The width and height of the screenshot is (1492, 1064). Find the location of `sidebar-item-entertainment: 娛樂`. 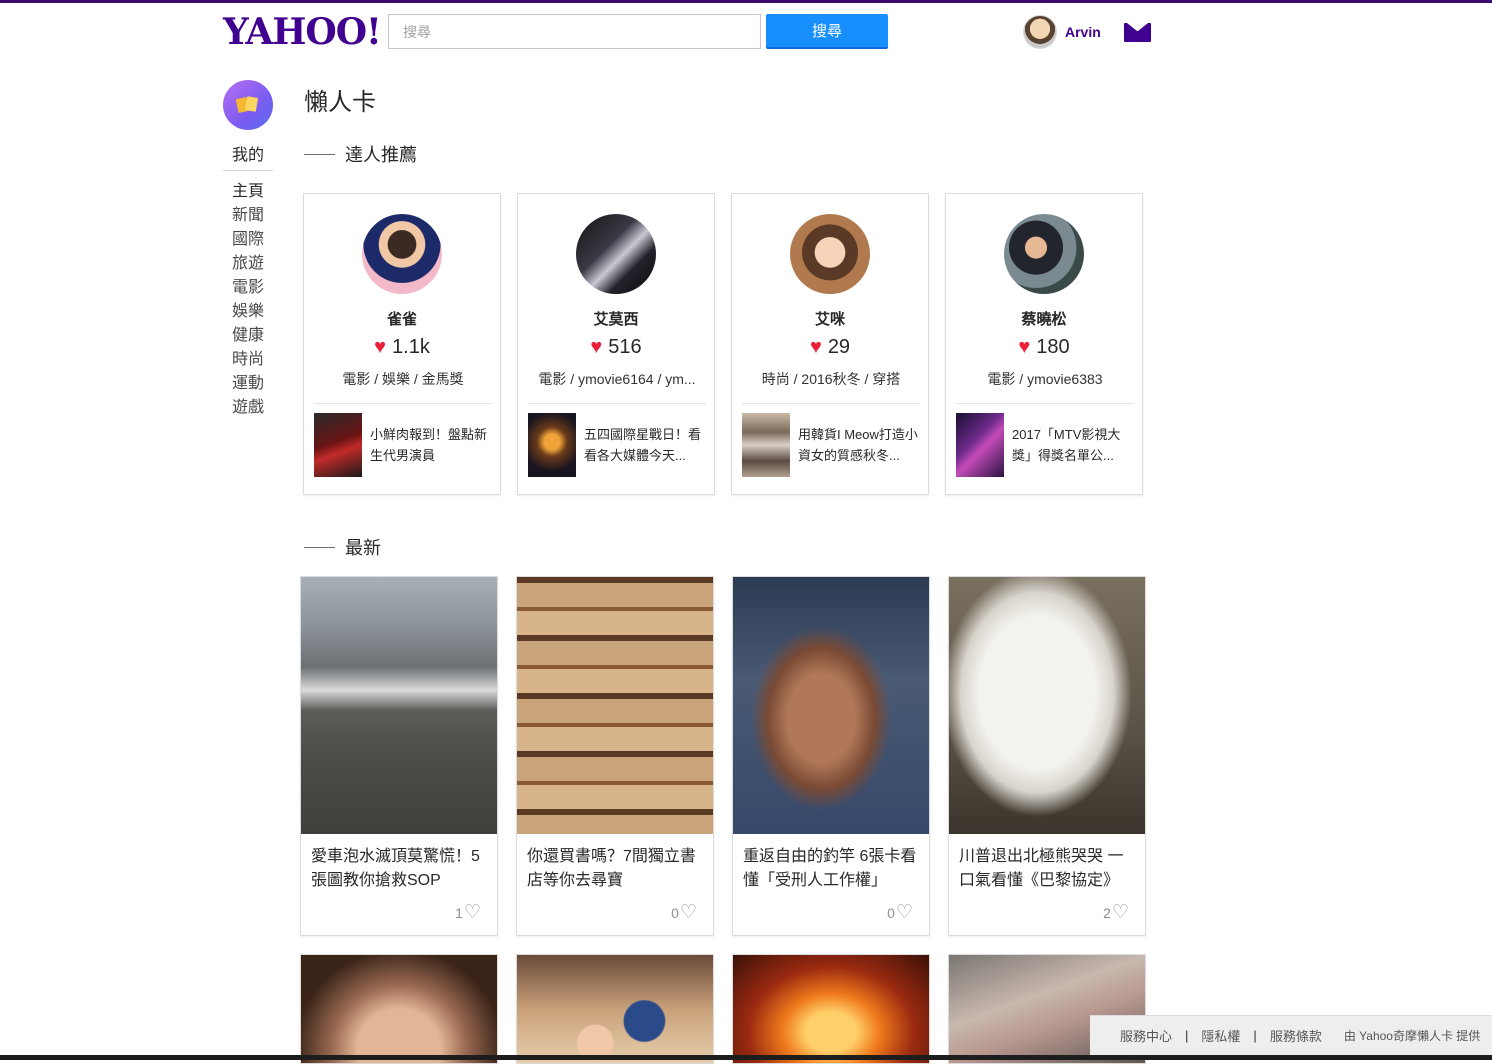

sidebar-item-entertainment: 娛樂 is located at coordinates (248, 312).